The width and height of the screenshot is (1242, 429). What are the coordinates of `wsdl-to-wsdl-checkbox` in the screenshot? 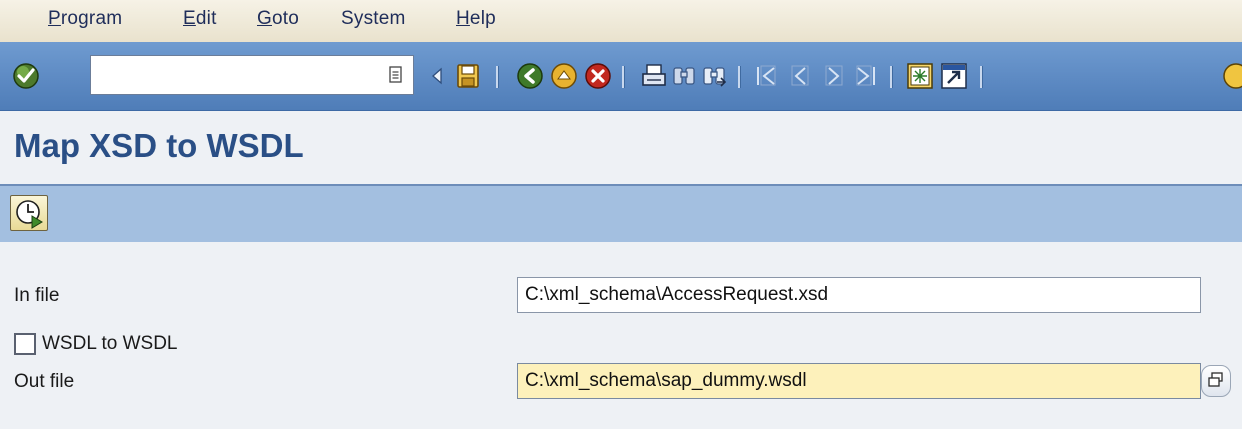 It's located at (25, 344).